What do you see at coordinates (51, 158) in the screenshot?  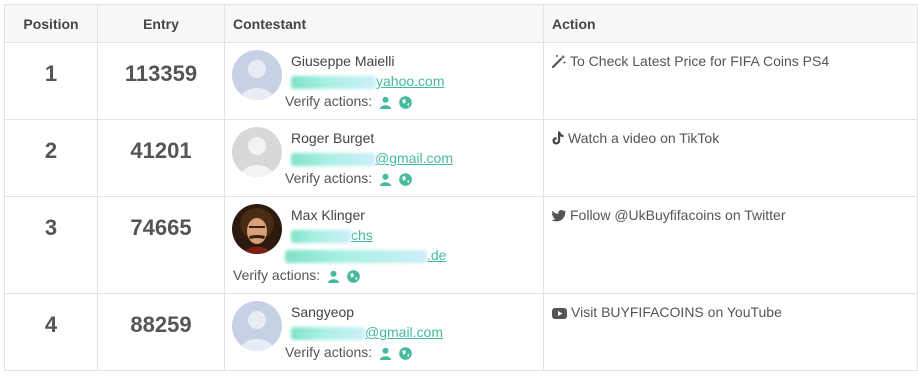 I see `position-cell: 2` at bounding box center [51, 158].